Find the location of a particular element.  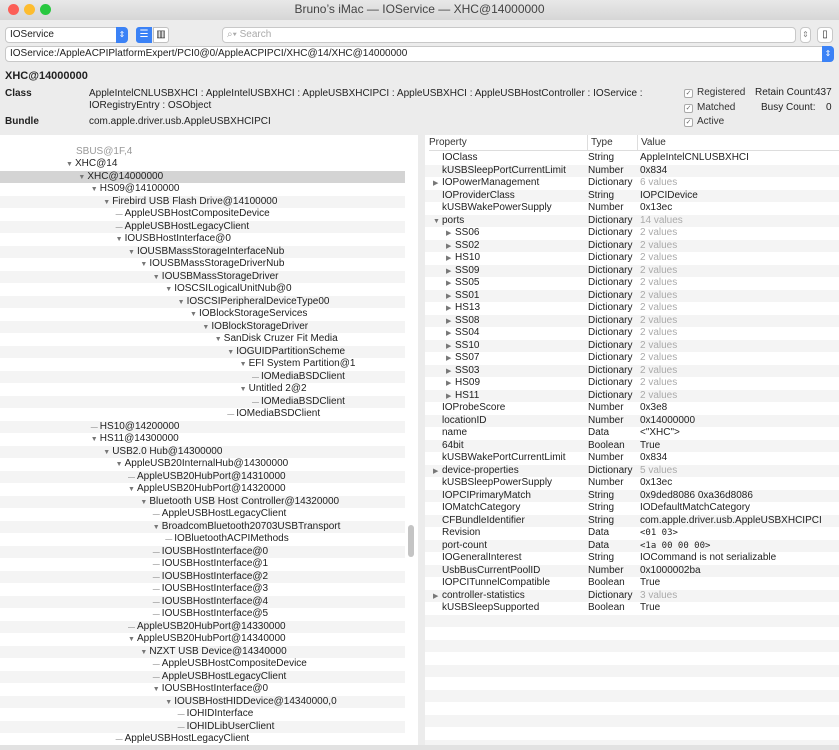

column-header-type: Type is located at coordinates (612, 143).